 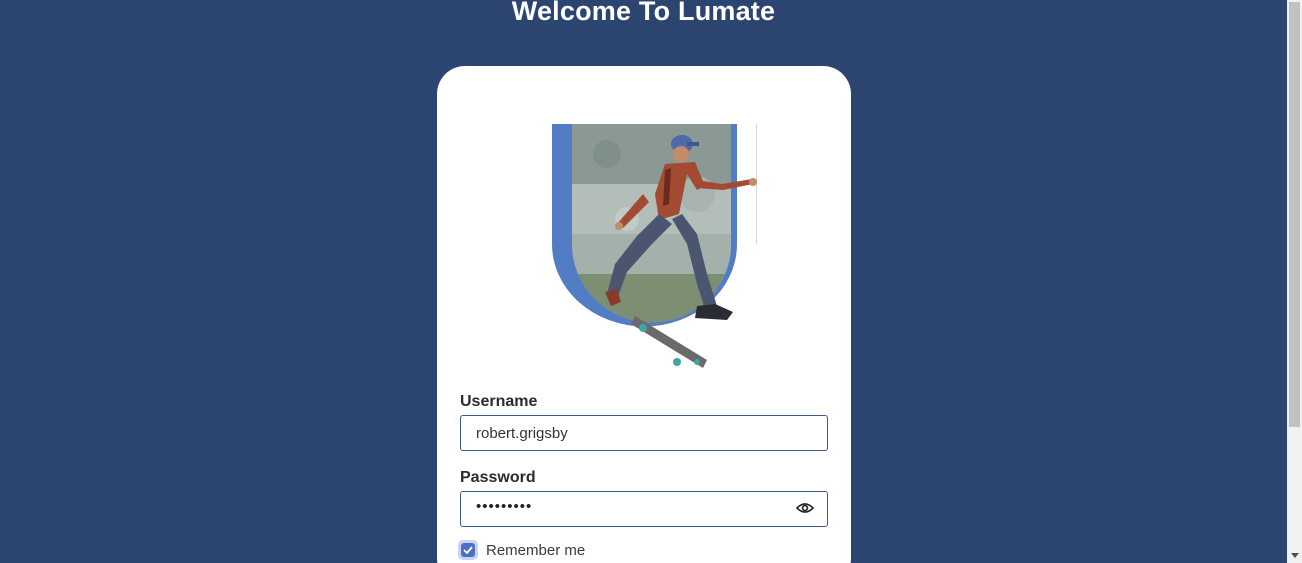 I want to click on eye-icon, so click(x=805, y=508).